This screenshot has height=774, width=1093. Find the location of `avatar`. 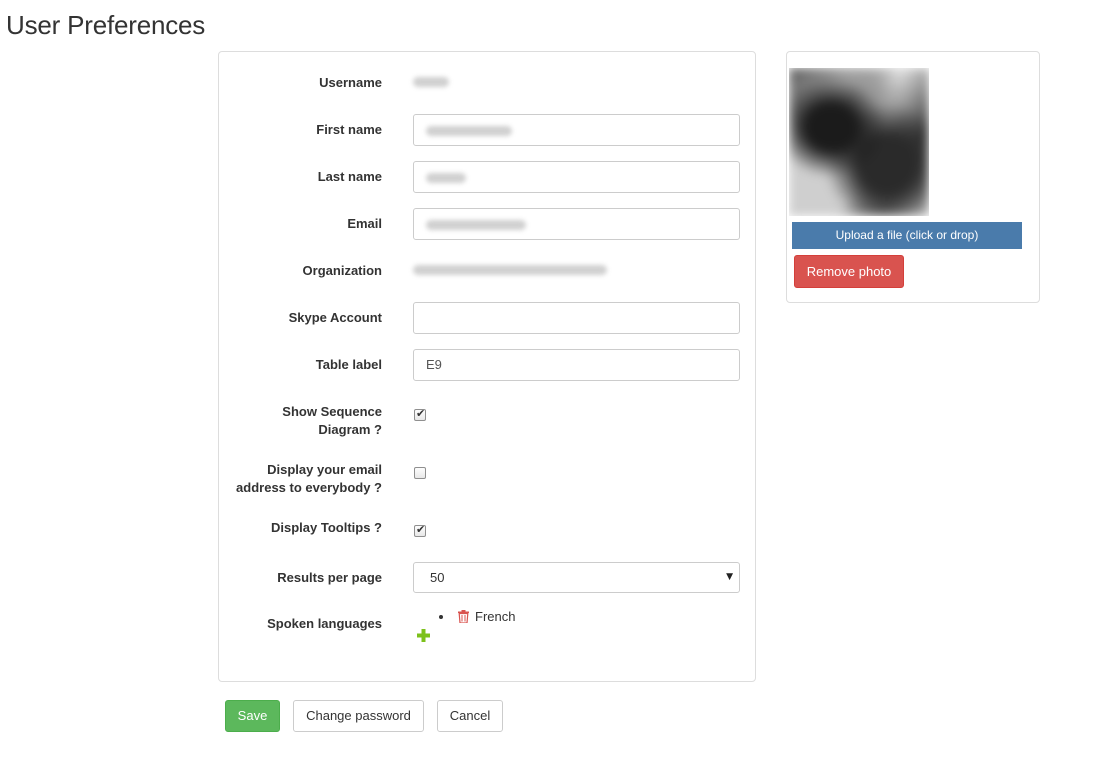

avatar is located at coordinates (859, 142).